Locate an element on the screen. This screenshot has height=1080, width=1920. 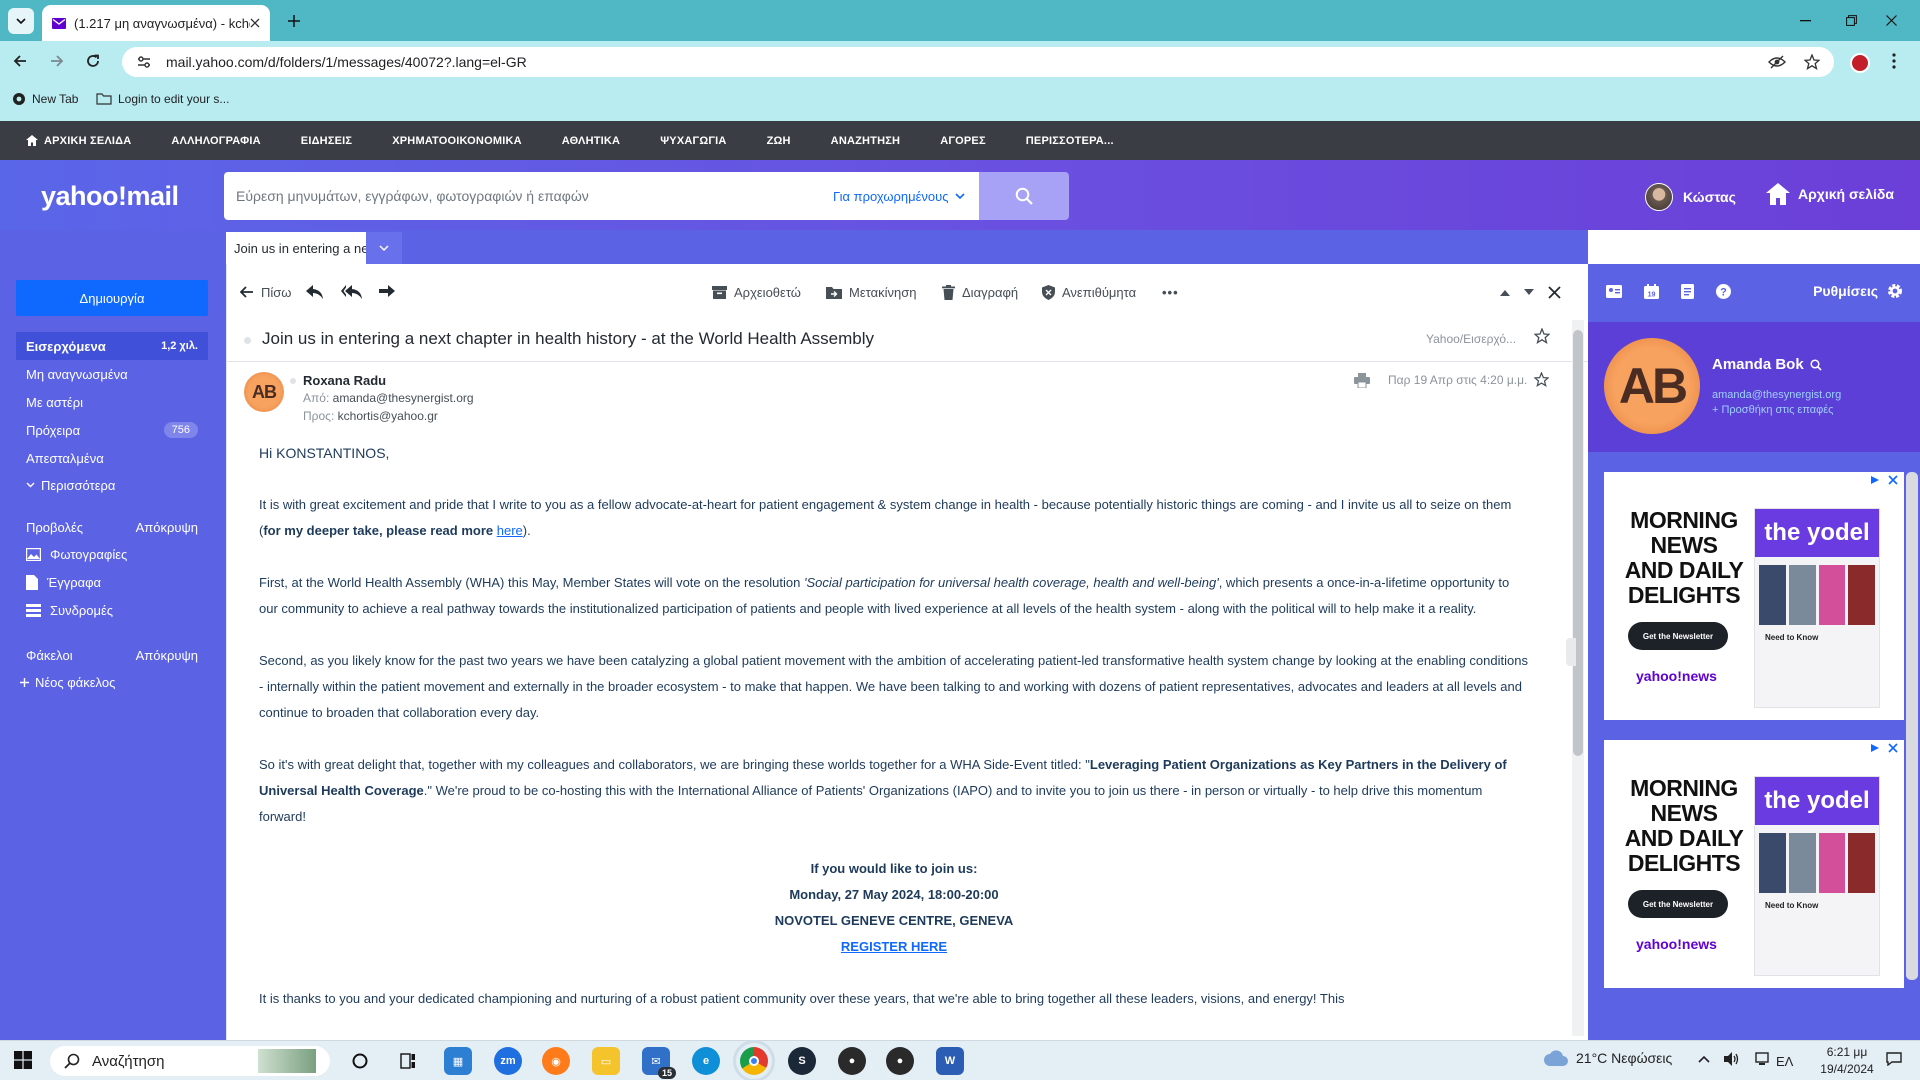
app-icon-1: ● is located at coordinates (852, 1061).